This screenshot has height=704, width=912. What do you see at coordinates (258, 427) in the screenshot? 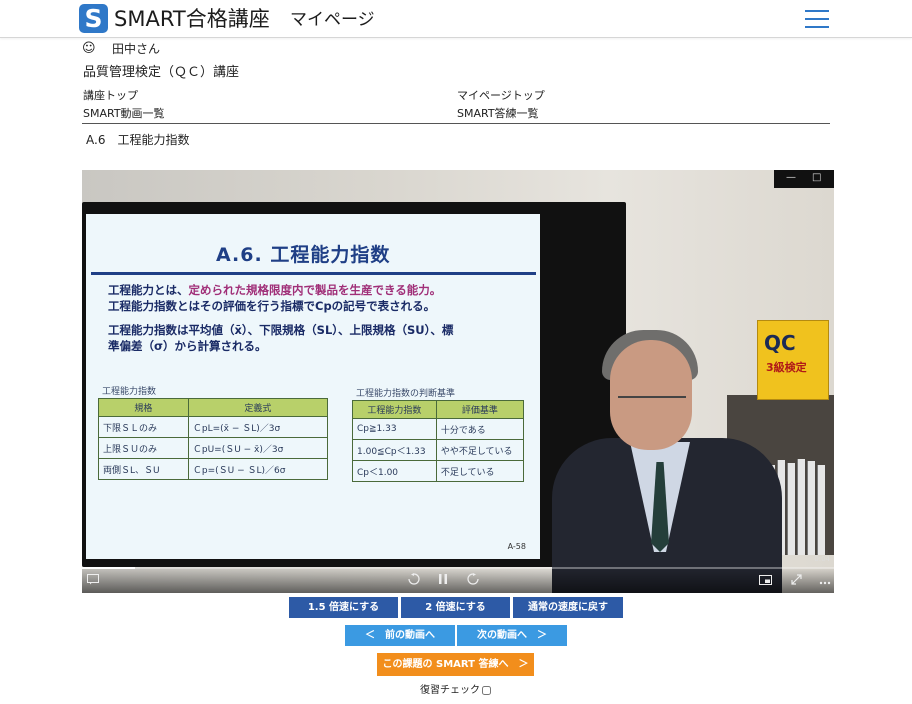
I see `table1-cell: ＣpL=(x̄ − ＳL)／3σ` at bounding box center [258, 427].